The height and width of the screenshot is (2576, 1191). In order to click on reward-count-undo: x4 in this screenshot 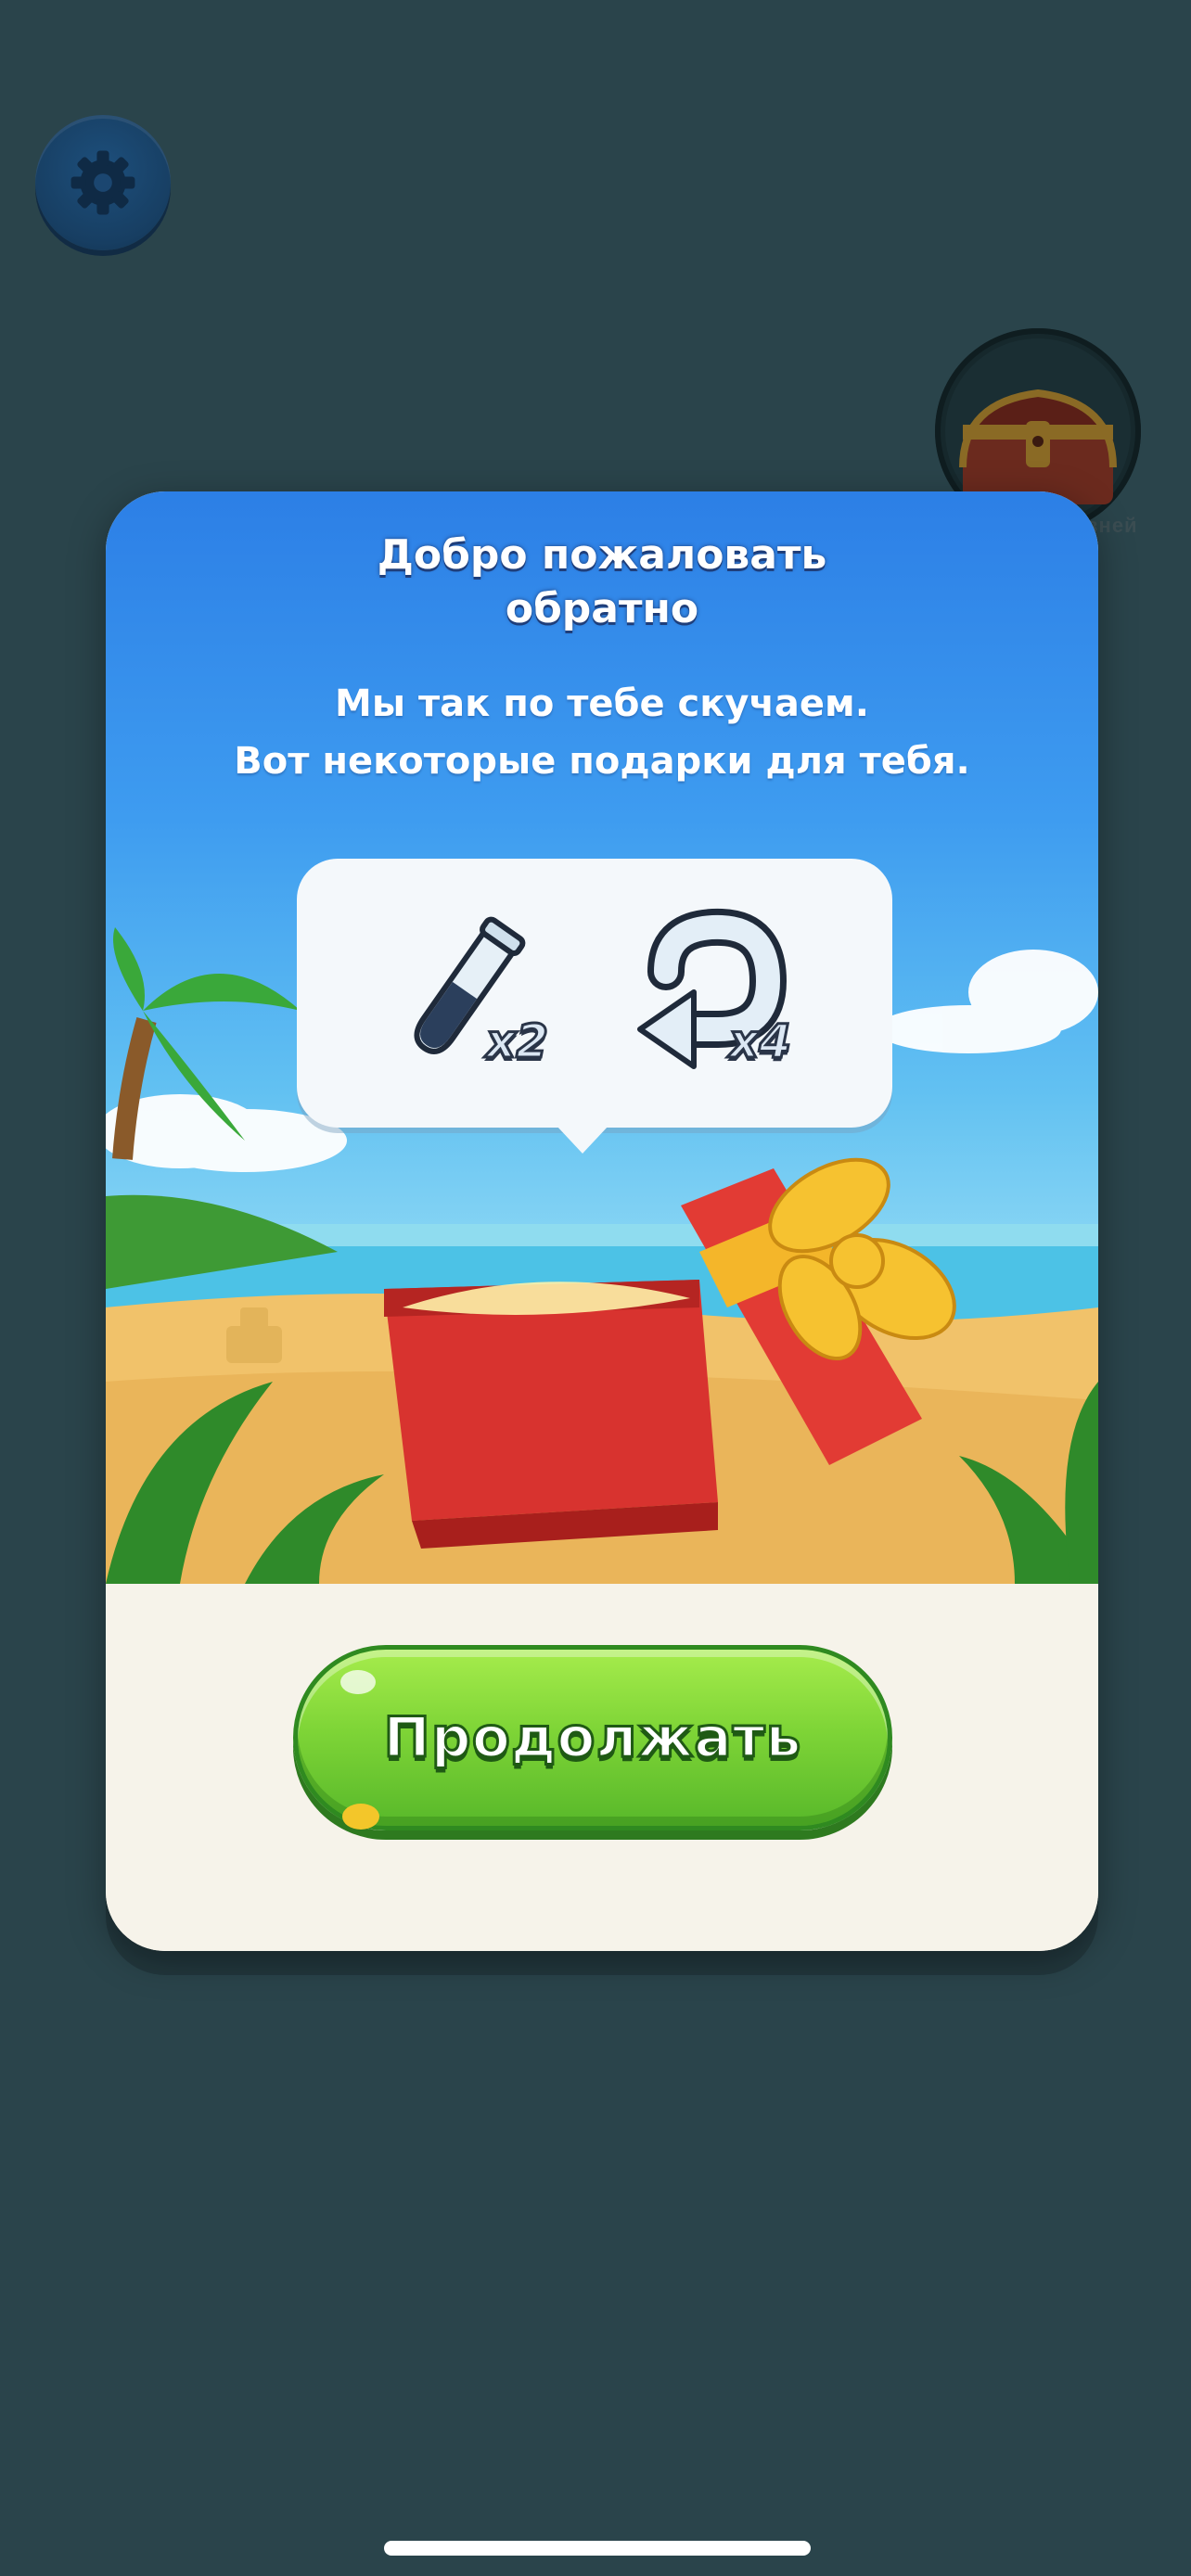, I will do `click(759, 1042)`.